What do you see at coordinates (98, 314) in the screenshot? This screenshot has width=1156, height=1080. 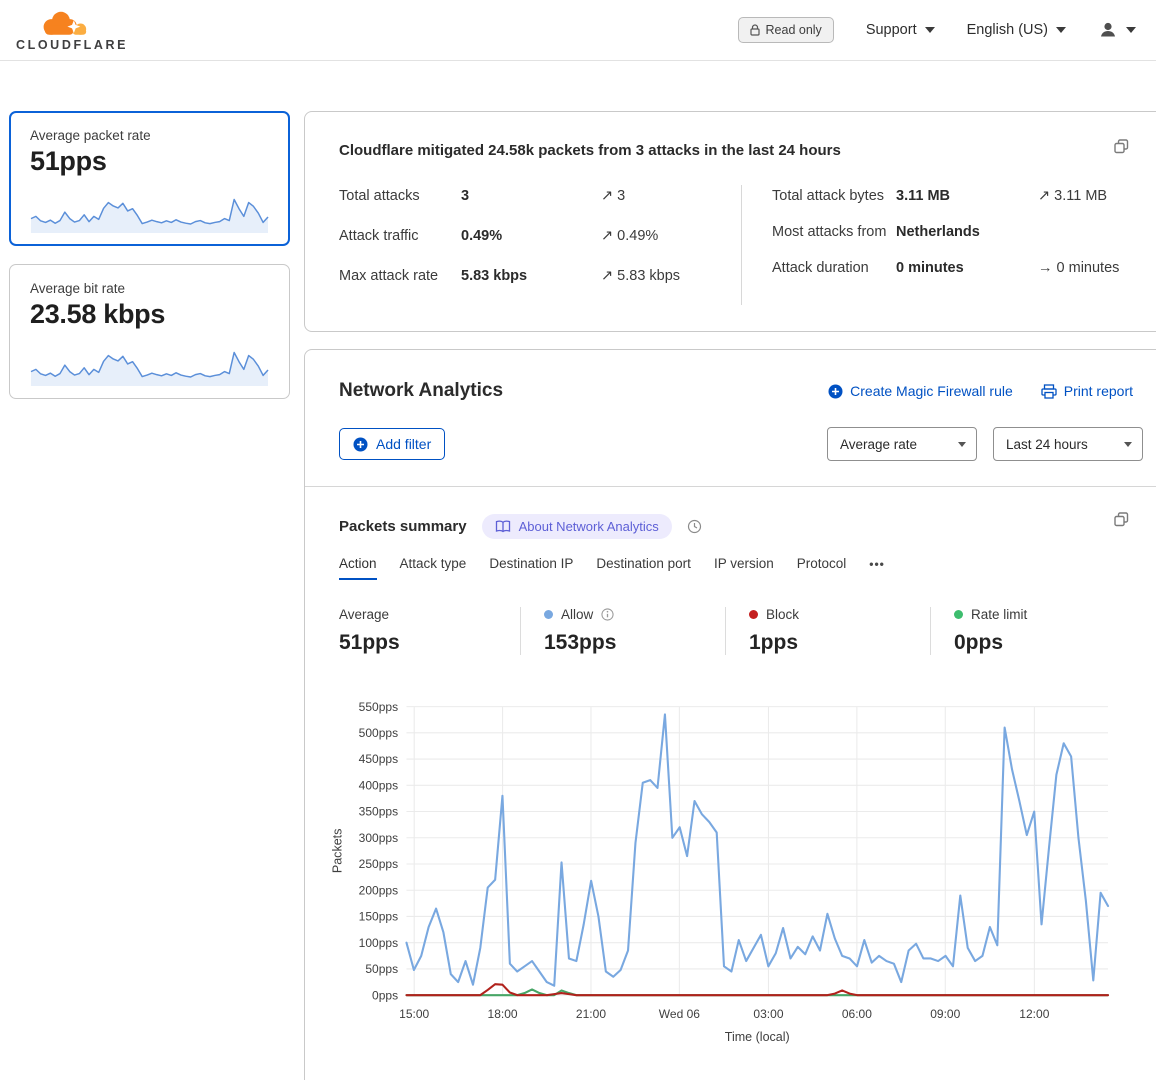 I see `metric-value: 23.58 kbps` at bounding box center [98, 314].